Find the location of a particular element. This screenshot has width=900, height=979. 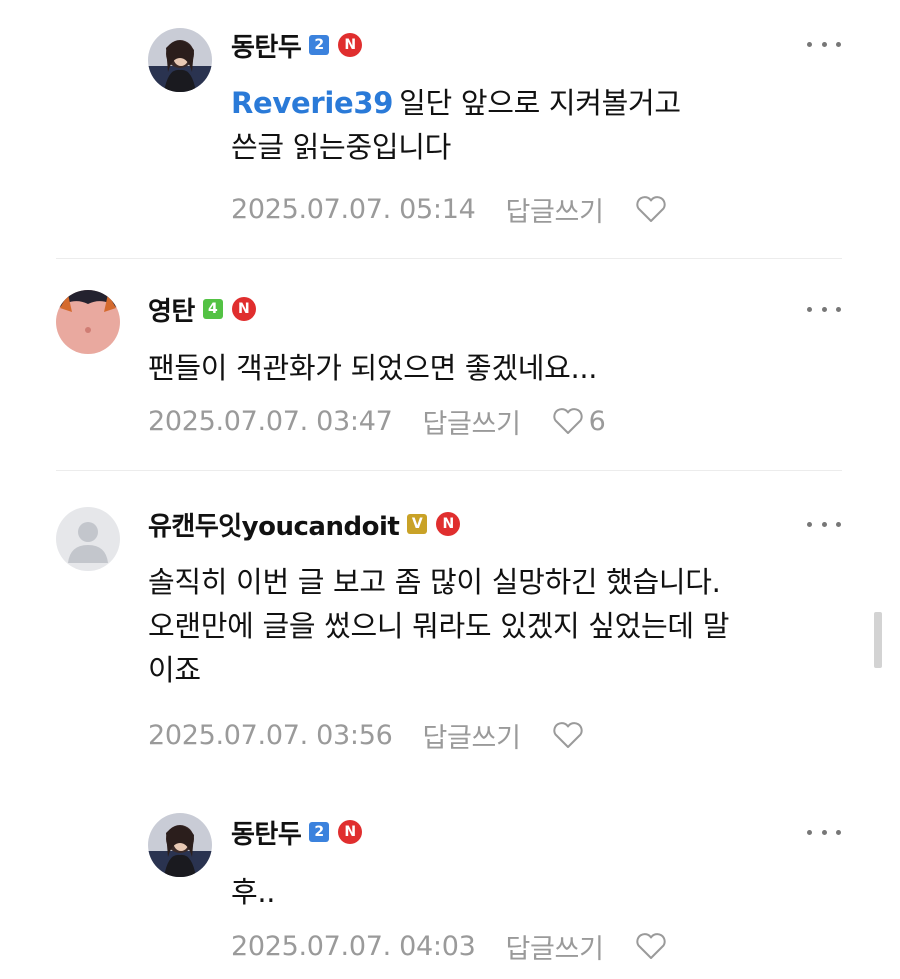

author-row: 유캔두잇youcandoit V N is located at coordinates (304, 524).